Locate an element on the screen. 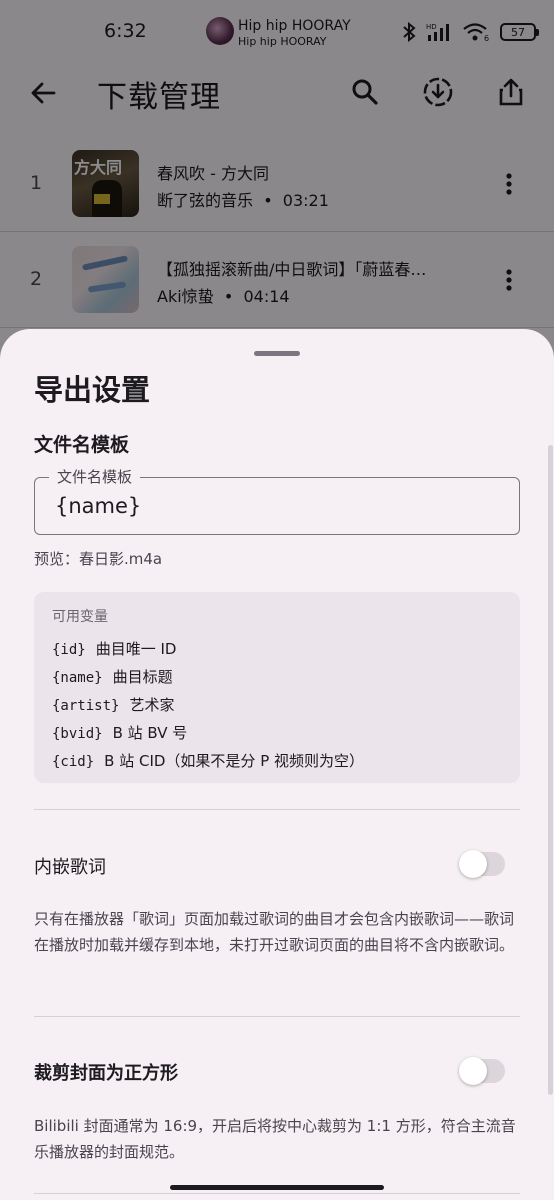  variable-code: {id} is located at coordinates (69, 650).